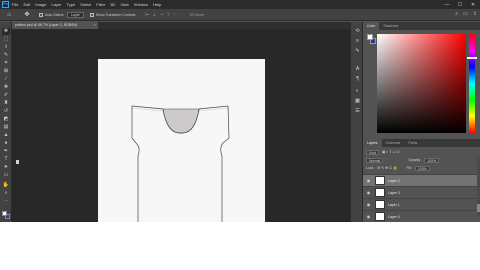  Describe the element at coordinates (6, 55) in the screenshot. I see `quick-select-tool-icon: ✎` at that location.